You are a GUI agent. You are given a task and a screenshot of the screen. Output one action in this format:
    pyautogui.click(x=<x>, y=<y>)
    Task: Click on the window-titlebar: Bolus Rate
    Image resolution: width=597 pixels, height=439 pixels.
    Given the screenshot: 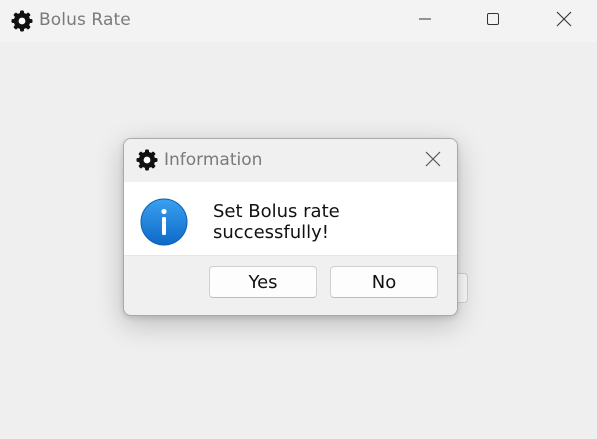 What is the action you would take?
    pyautogui.click(x=298, y=21)
    